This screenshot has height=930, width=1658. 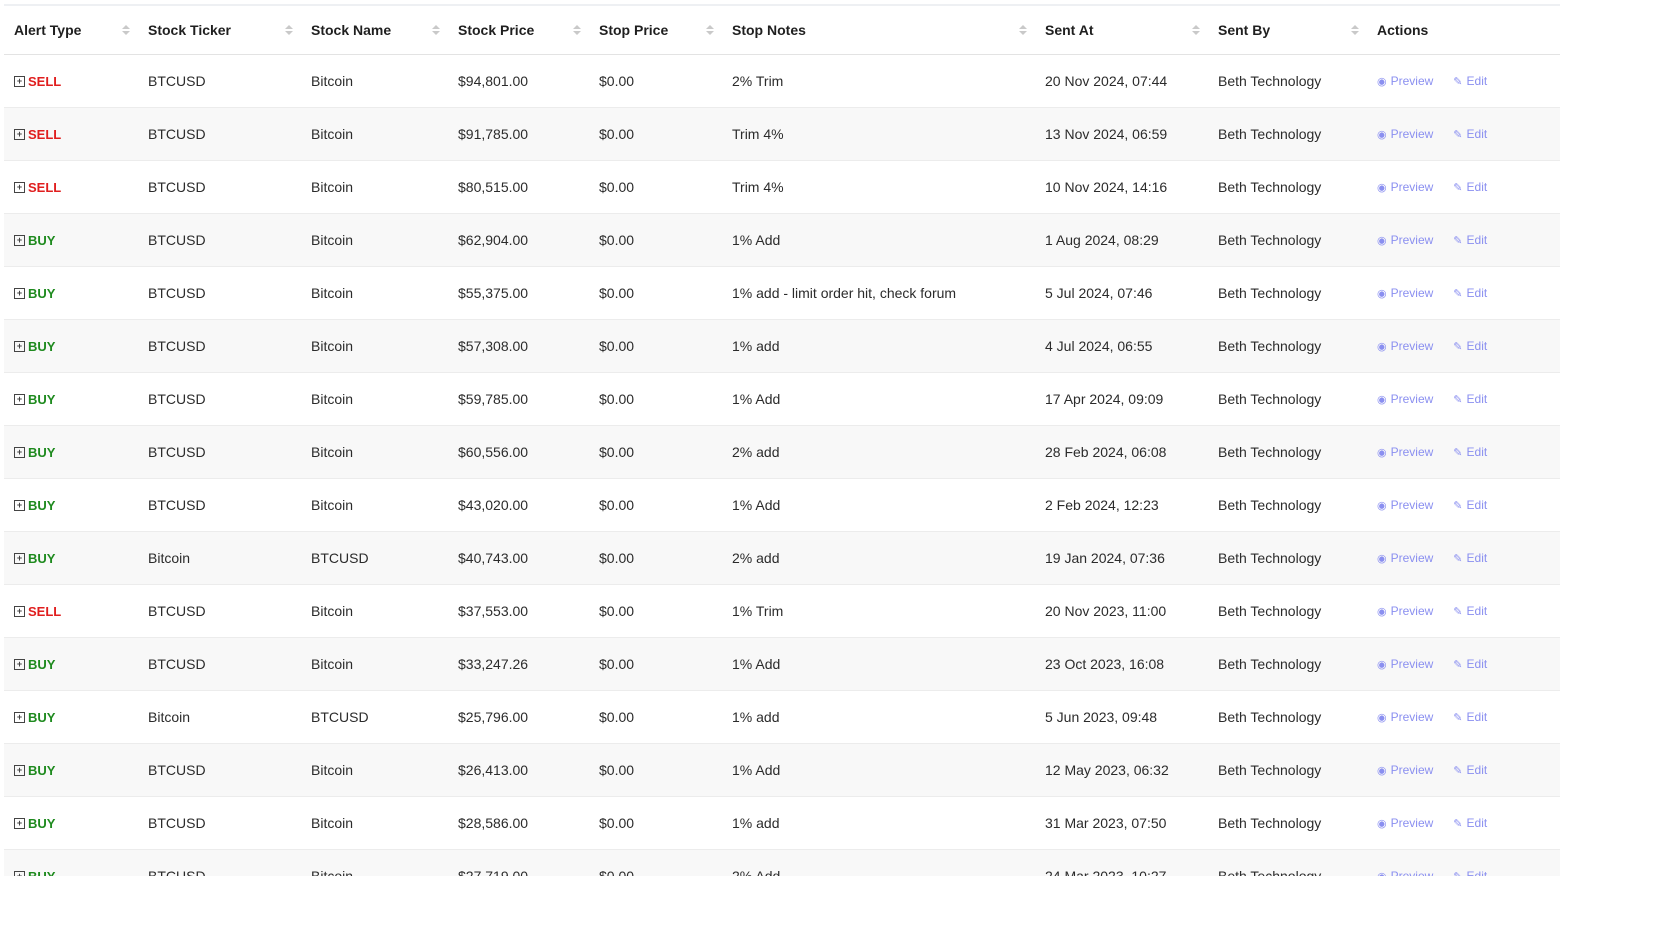 What do you see at coordinates (1382, 558) in the screenshot?
I see `eye-icon: ◉` at bounding box center [1382, 558].